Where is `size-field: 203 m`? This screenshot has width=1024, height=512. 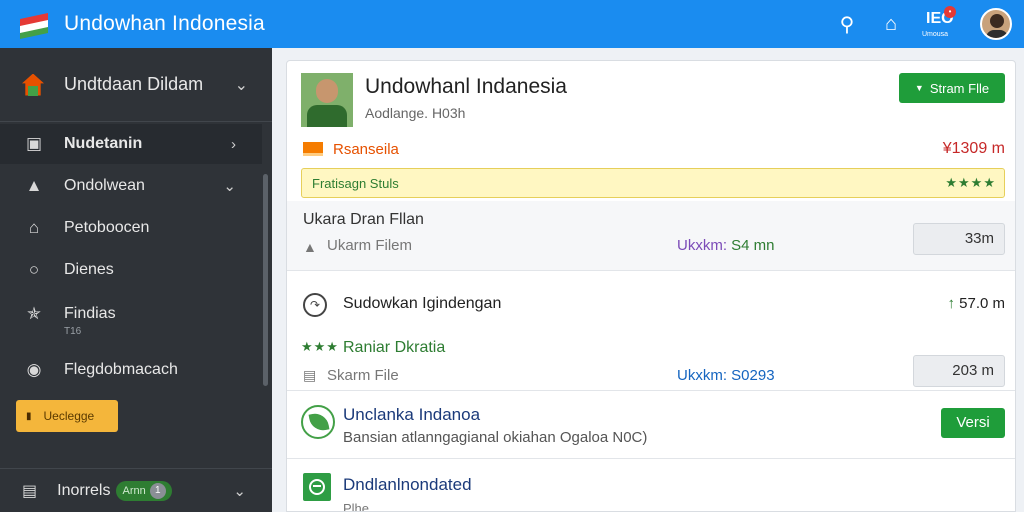
size-field: 203 m is located at coordinates (959, 371).